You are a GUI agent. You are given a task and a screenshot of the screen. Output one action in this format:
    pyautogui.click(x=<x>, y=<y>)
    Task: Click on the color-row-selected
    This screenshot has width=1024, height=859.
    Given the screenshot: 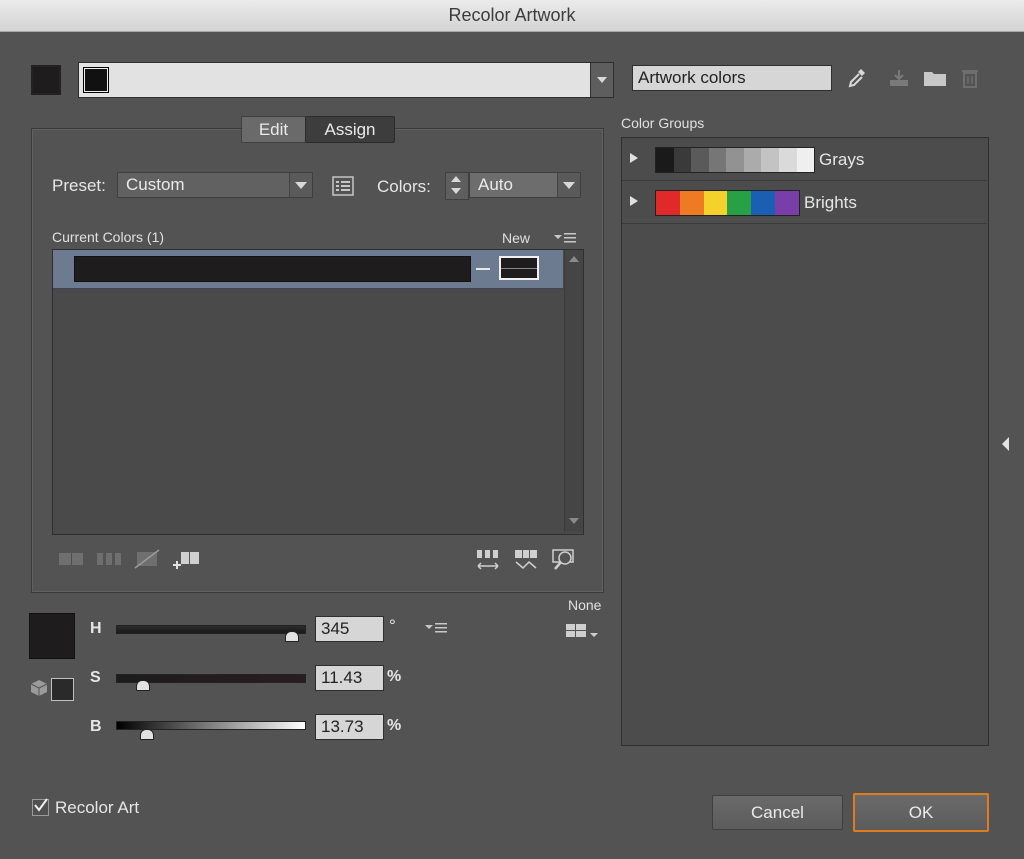 What is the action you would take?
    pyautogui.click(x=308, y=269)
    